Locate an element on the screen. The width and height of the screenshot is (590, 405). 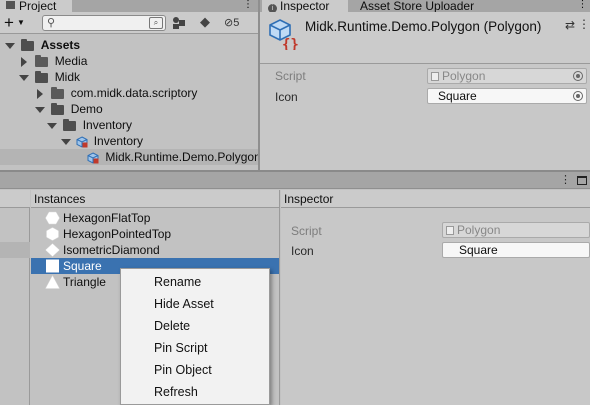
tree-item-inventory-folder: Inventory is located at coordinates (129, 125).